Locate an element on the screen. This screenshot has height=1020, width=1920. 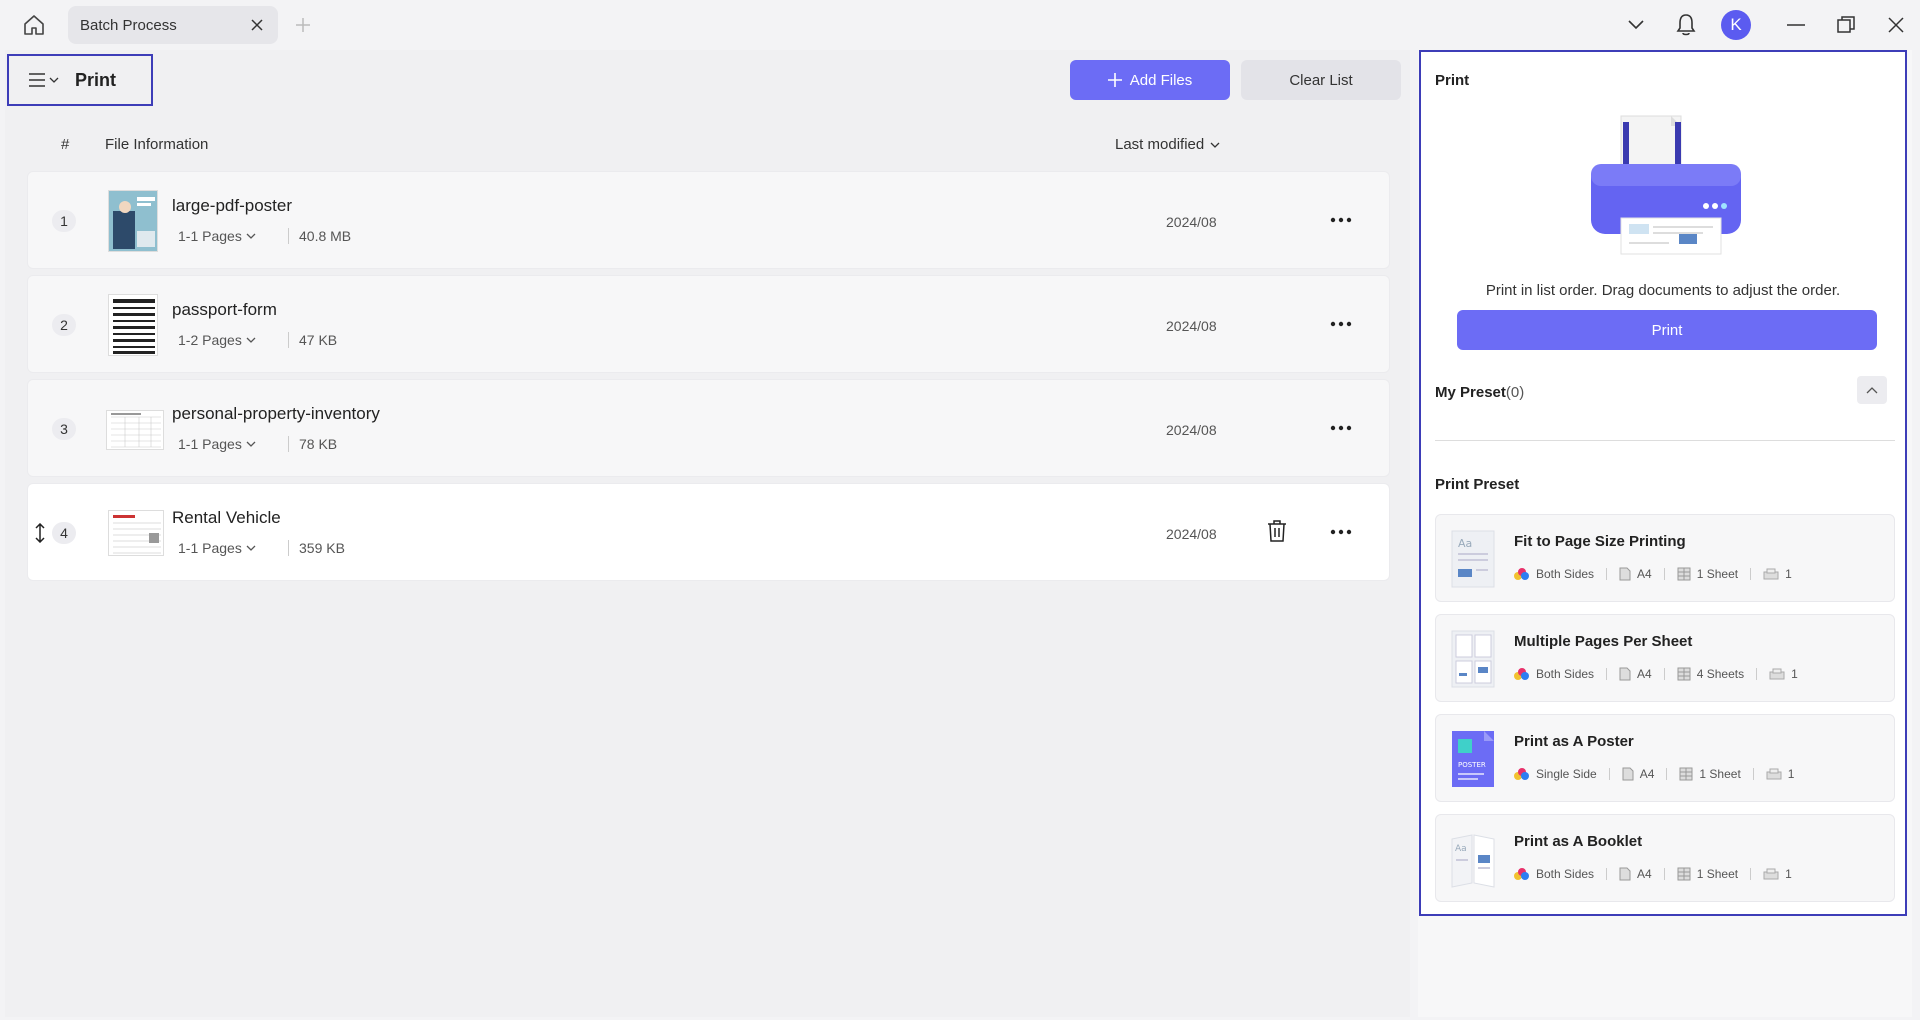
table-row: 2 passport-form 1-2 Pages 47 KB 2024/08 is located at coordinates (708, 324).